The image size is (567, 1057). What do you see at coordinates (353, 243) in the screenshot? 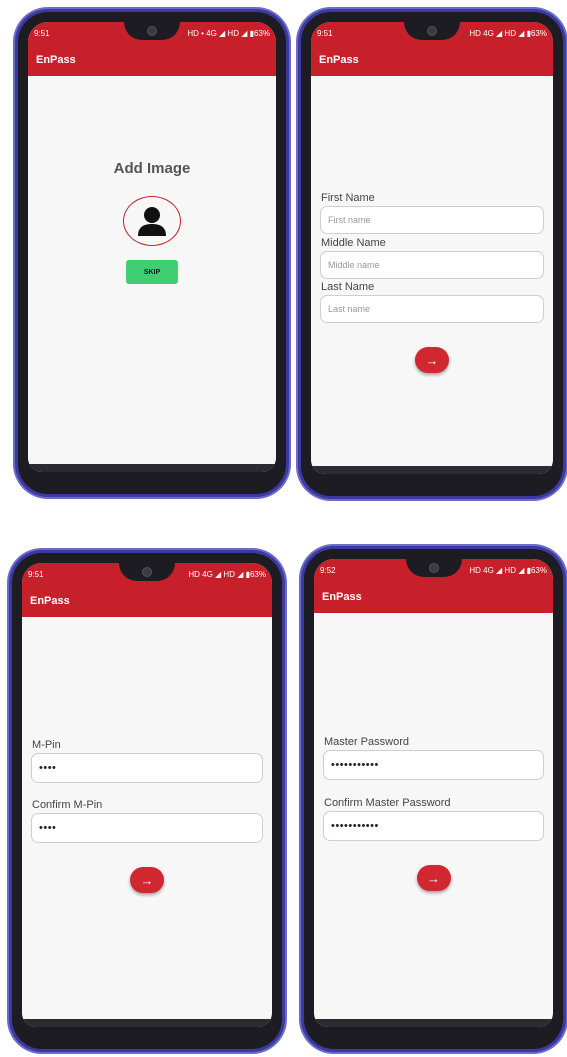
I see `middle-name-label: Middle Name` at bounding box center [353, 243].